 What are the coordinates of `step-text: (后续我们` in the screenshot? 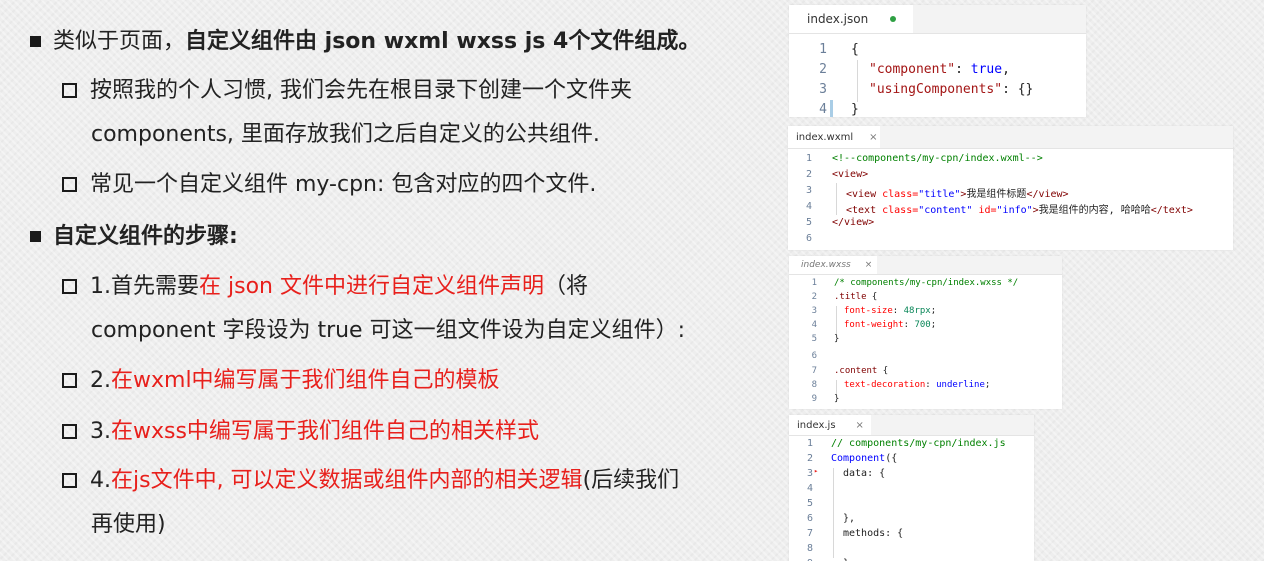 It's located at (631, 480).